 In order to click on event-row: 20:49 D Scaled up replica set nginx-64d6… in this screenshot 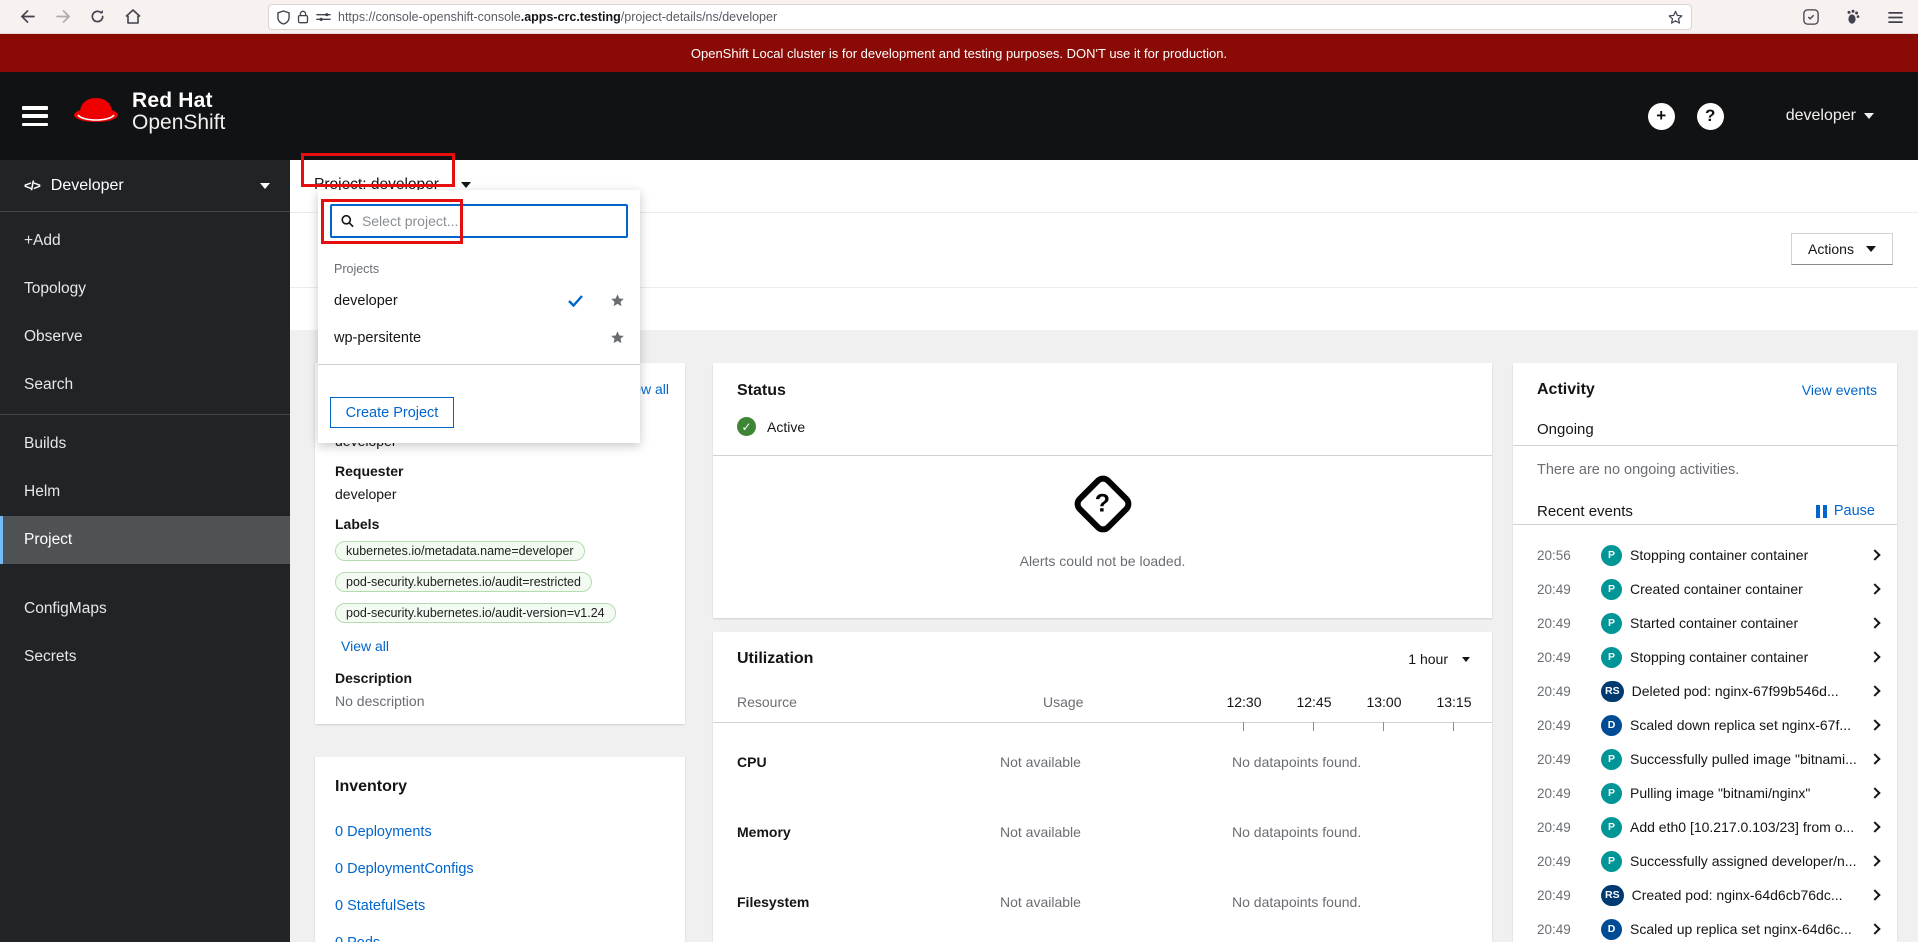, I will do `click(1705, 927)`.